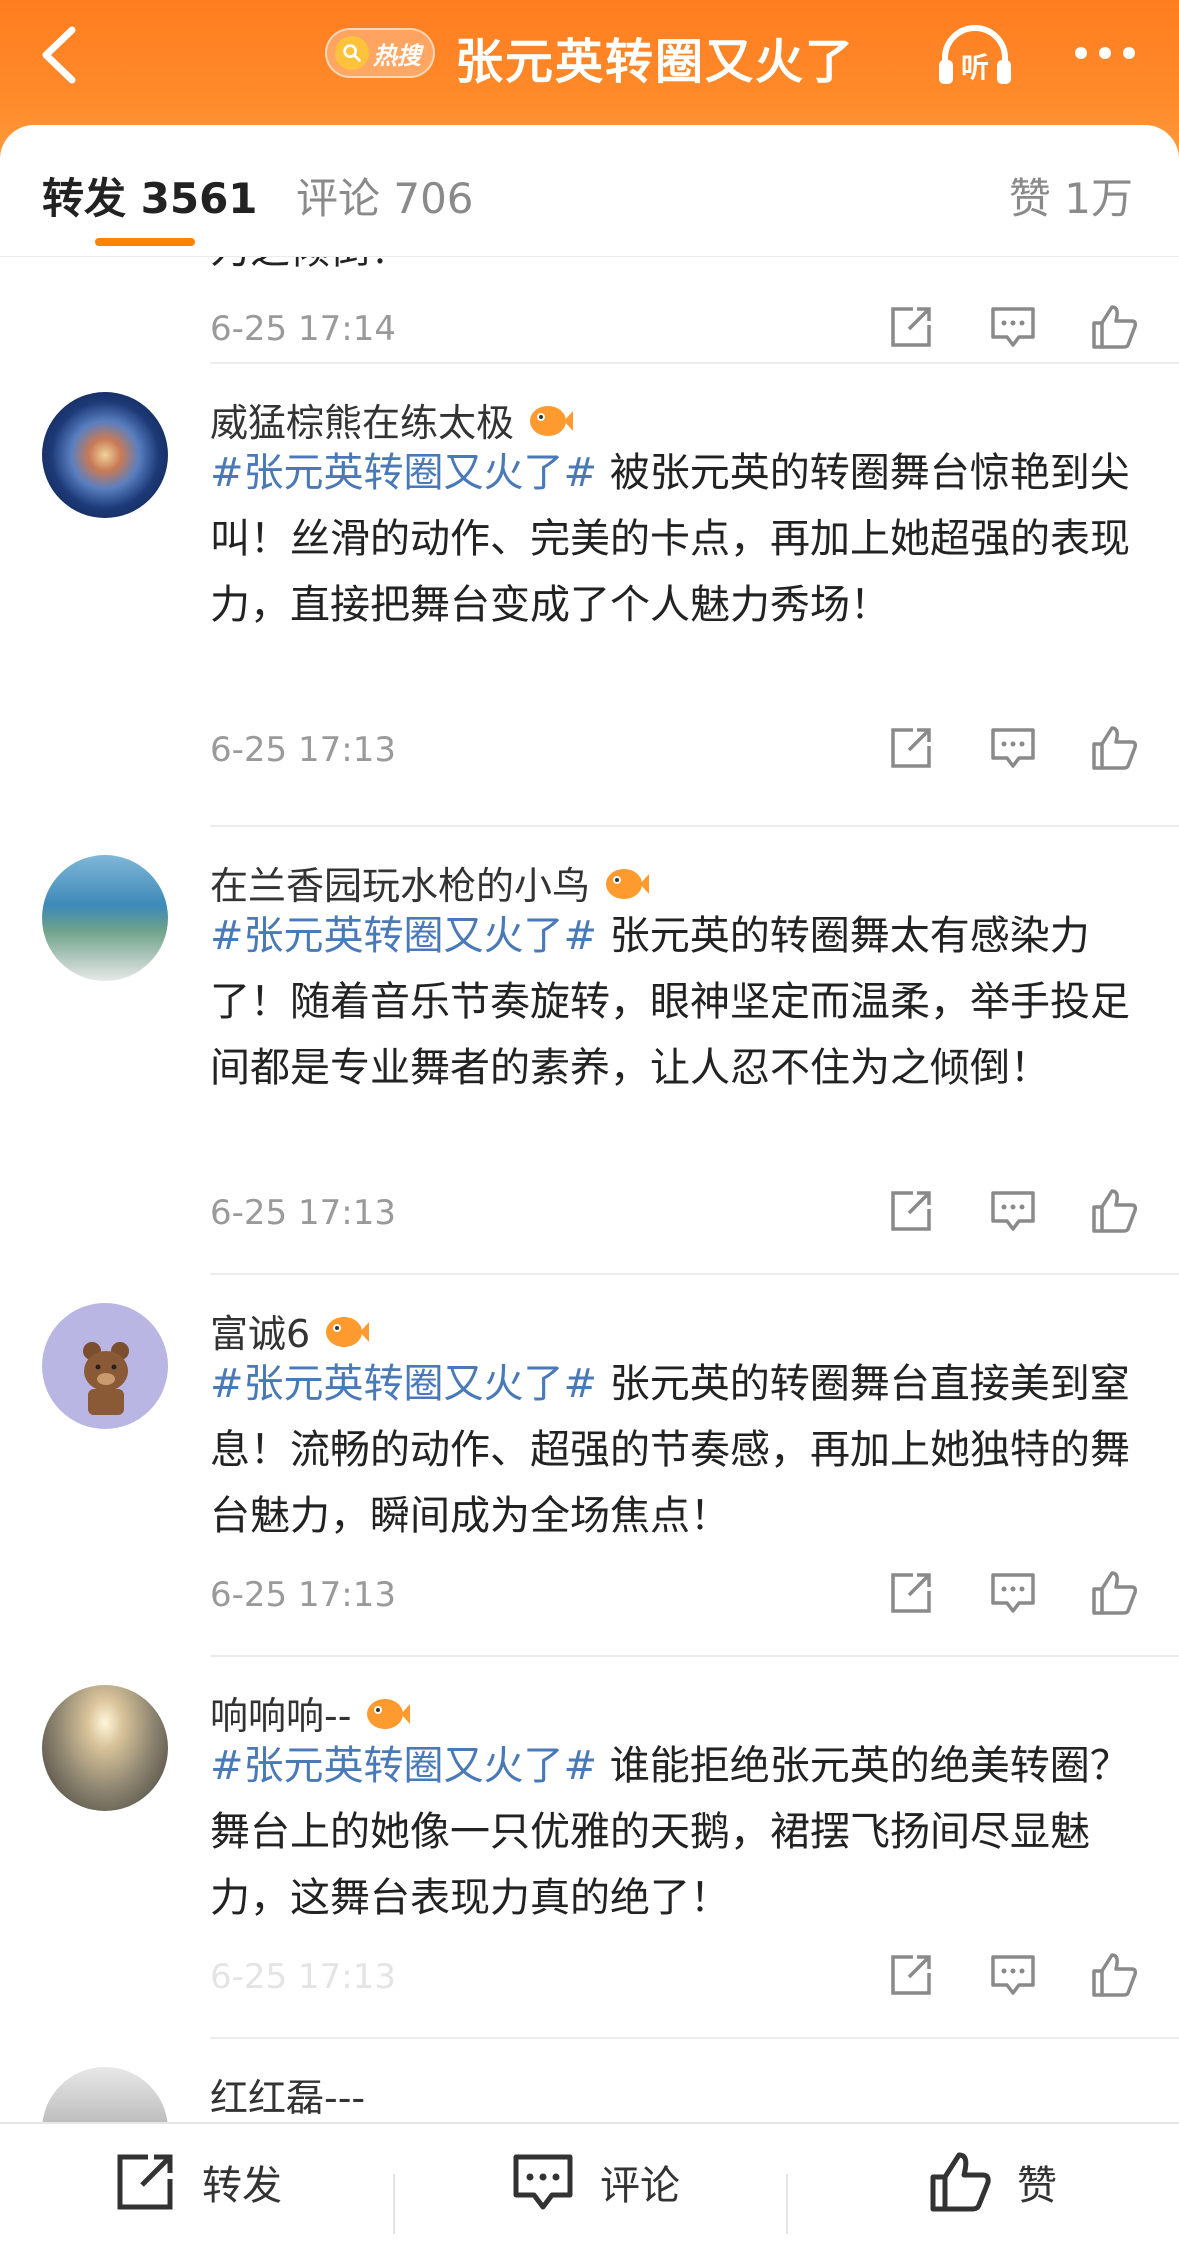  What do you see at coordinates (106, 1378) in the screenshot?
I see `bear-avatar-icon` at bounding box center [106, 1378].